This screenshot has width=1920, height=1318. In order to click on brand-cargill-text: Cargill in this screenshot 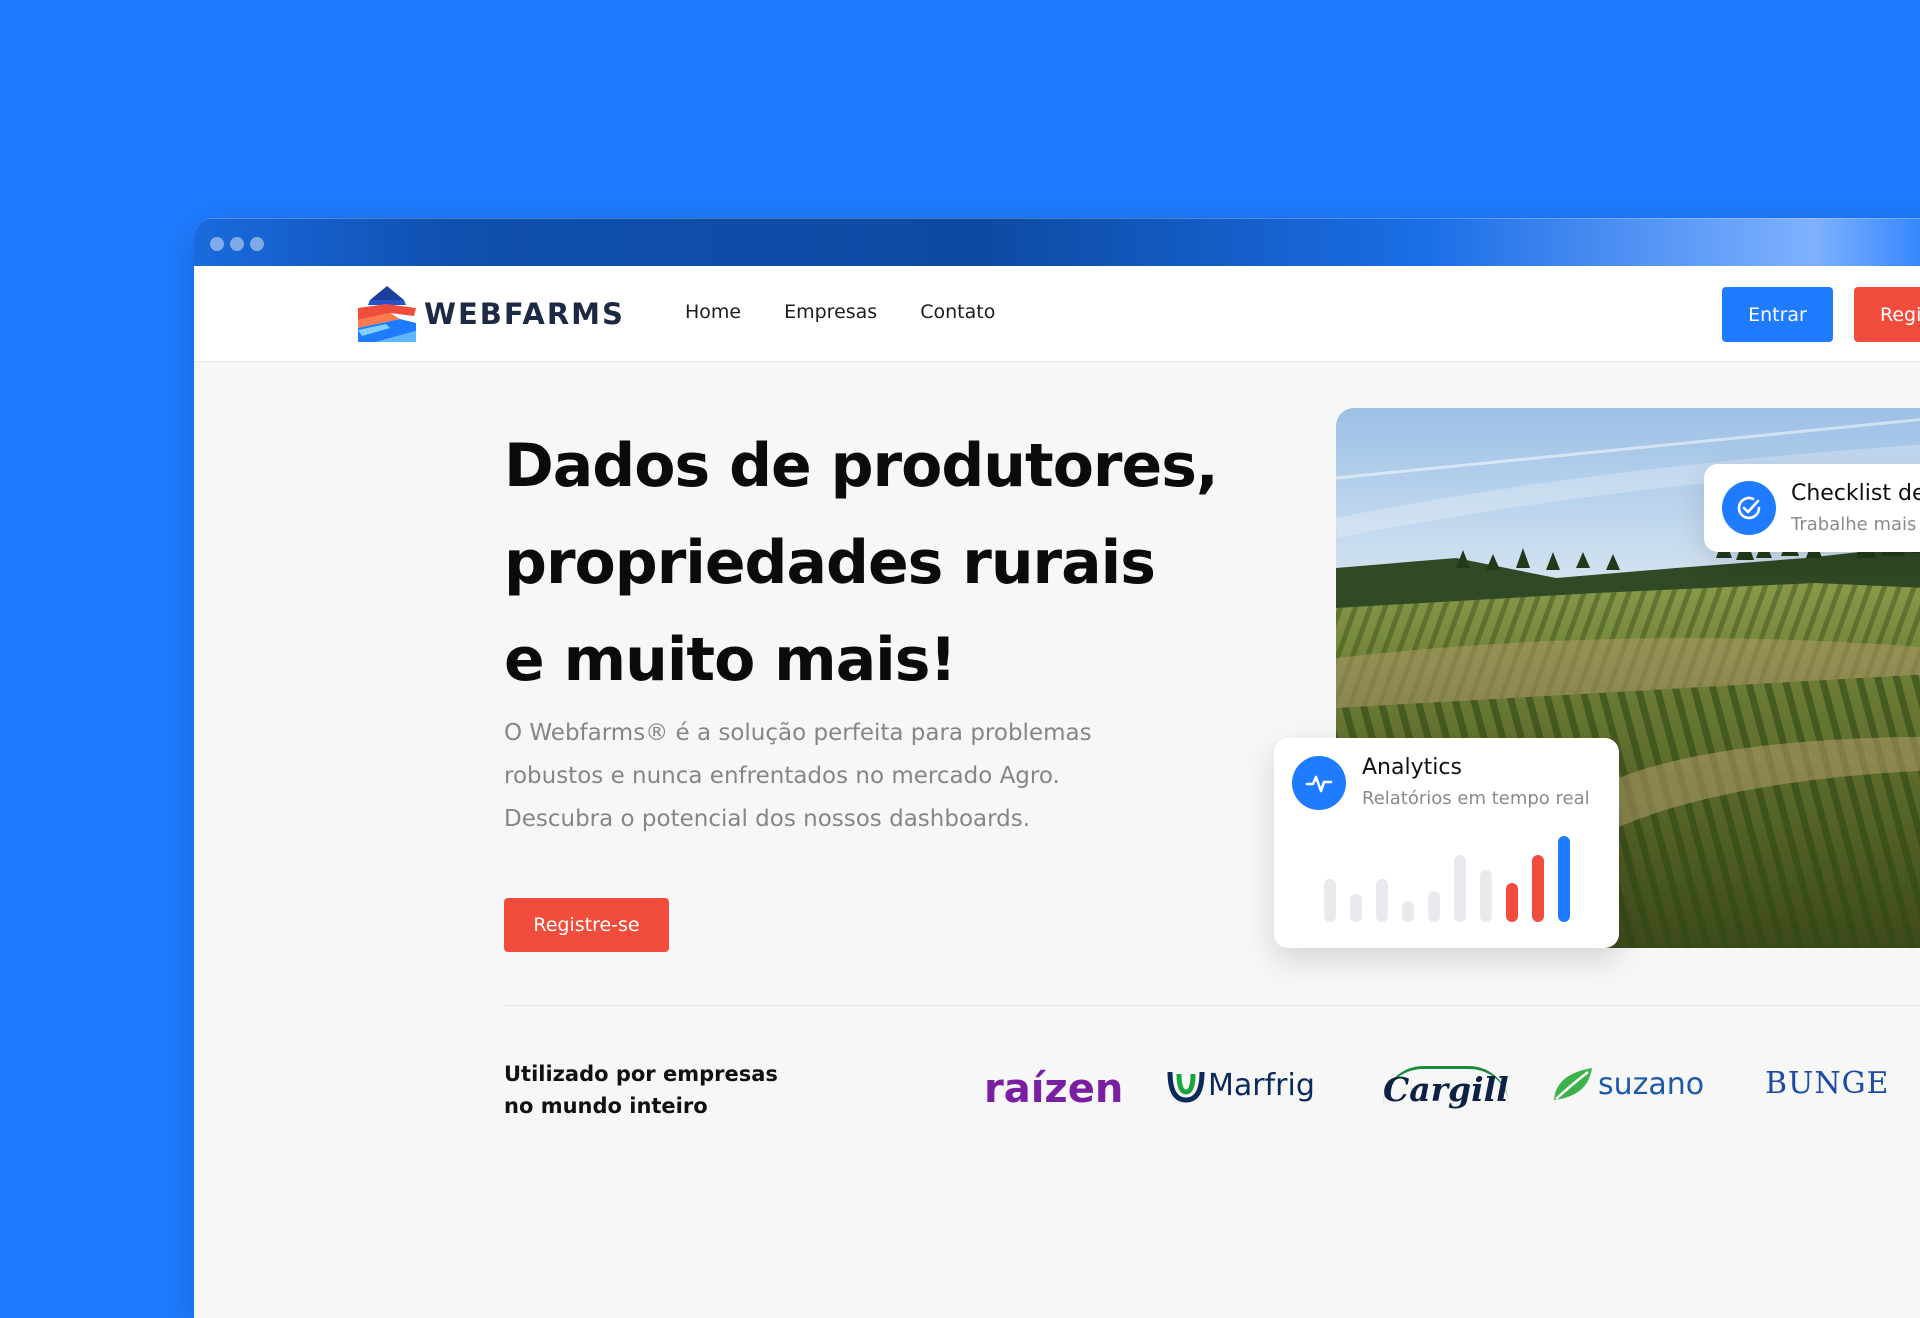, I will do `click(1446, 1087)`.